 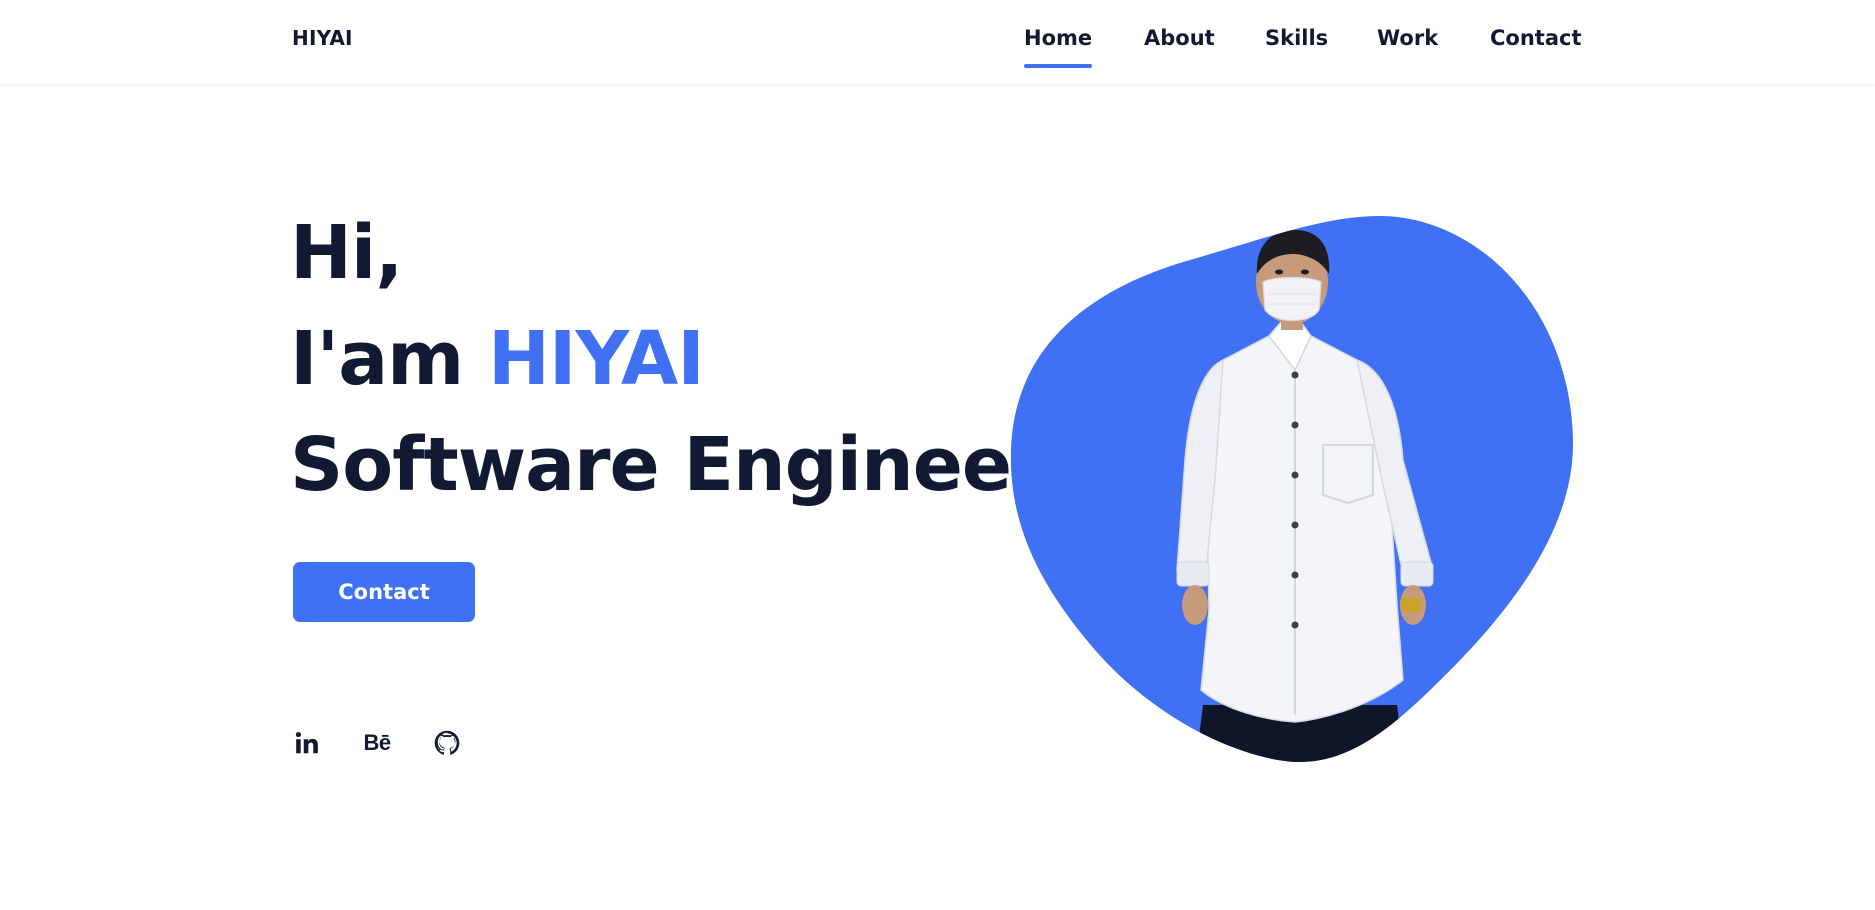 What do you see at coordinates (596, 359) in the screenshot?
I see `hero-name: HIYAI` at bounding box center [596, 359].